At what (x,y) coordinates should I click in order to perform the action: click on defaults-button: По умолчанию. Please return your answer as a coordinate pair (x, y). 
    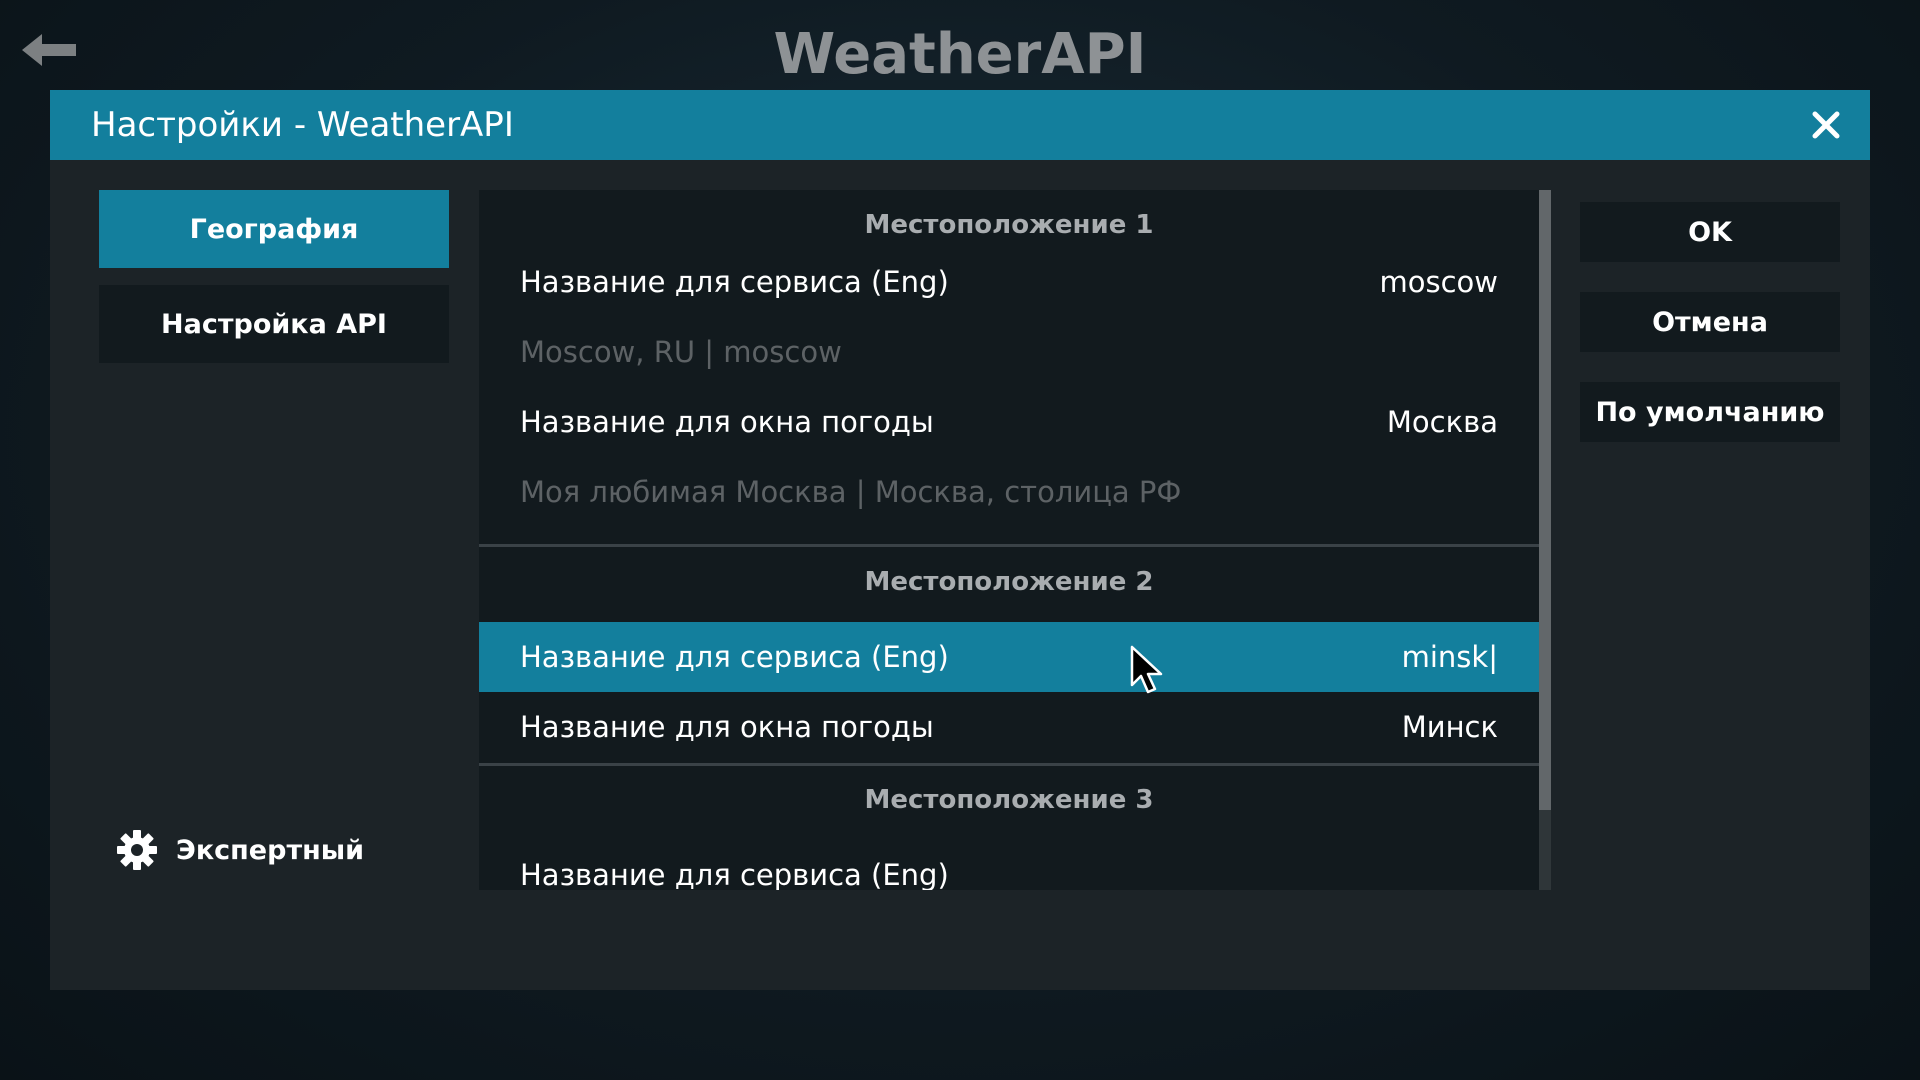
    Looking at the image, I should click on (1710, 412).